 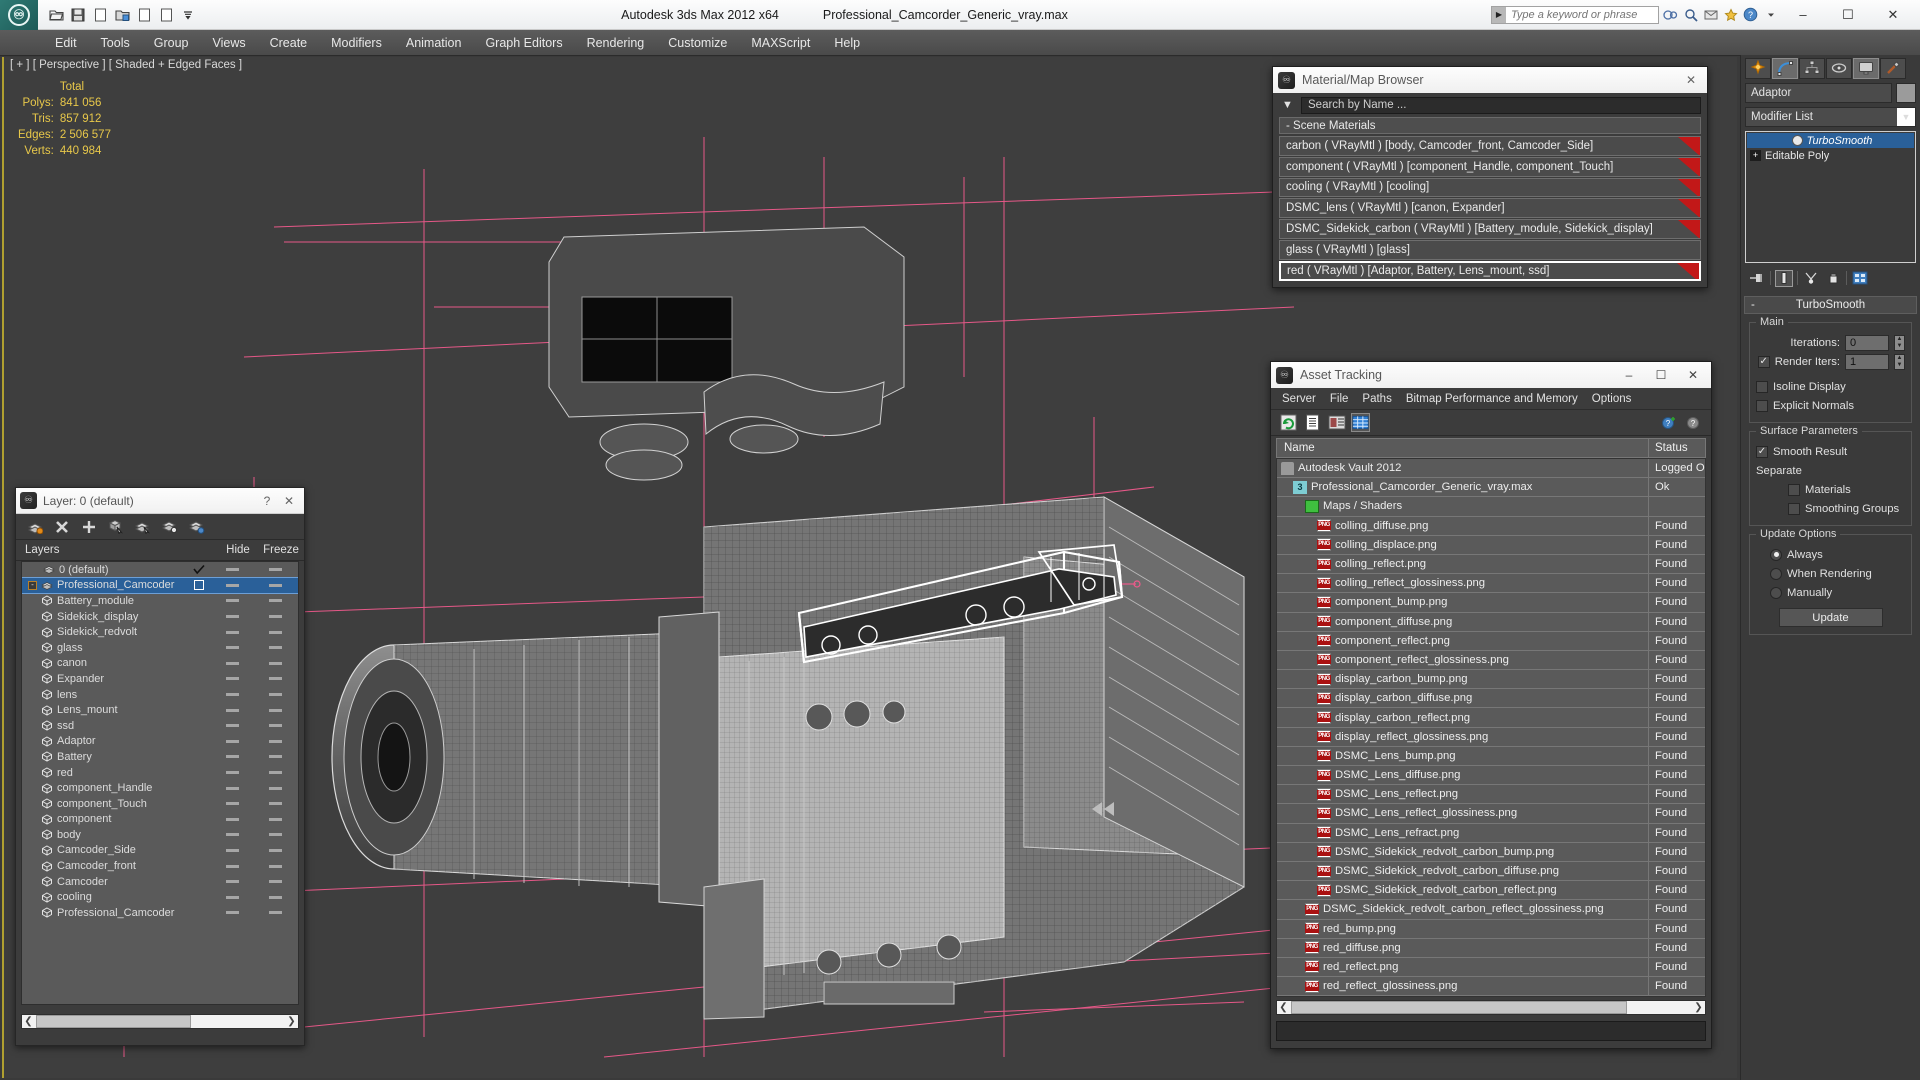 I want to click on asset-row: PNG DSMC_Lens_diffuse.png Found, so click(x=1491, y=776).